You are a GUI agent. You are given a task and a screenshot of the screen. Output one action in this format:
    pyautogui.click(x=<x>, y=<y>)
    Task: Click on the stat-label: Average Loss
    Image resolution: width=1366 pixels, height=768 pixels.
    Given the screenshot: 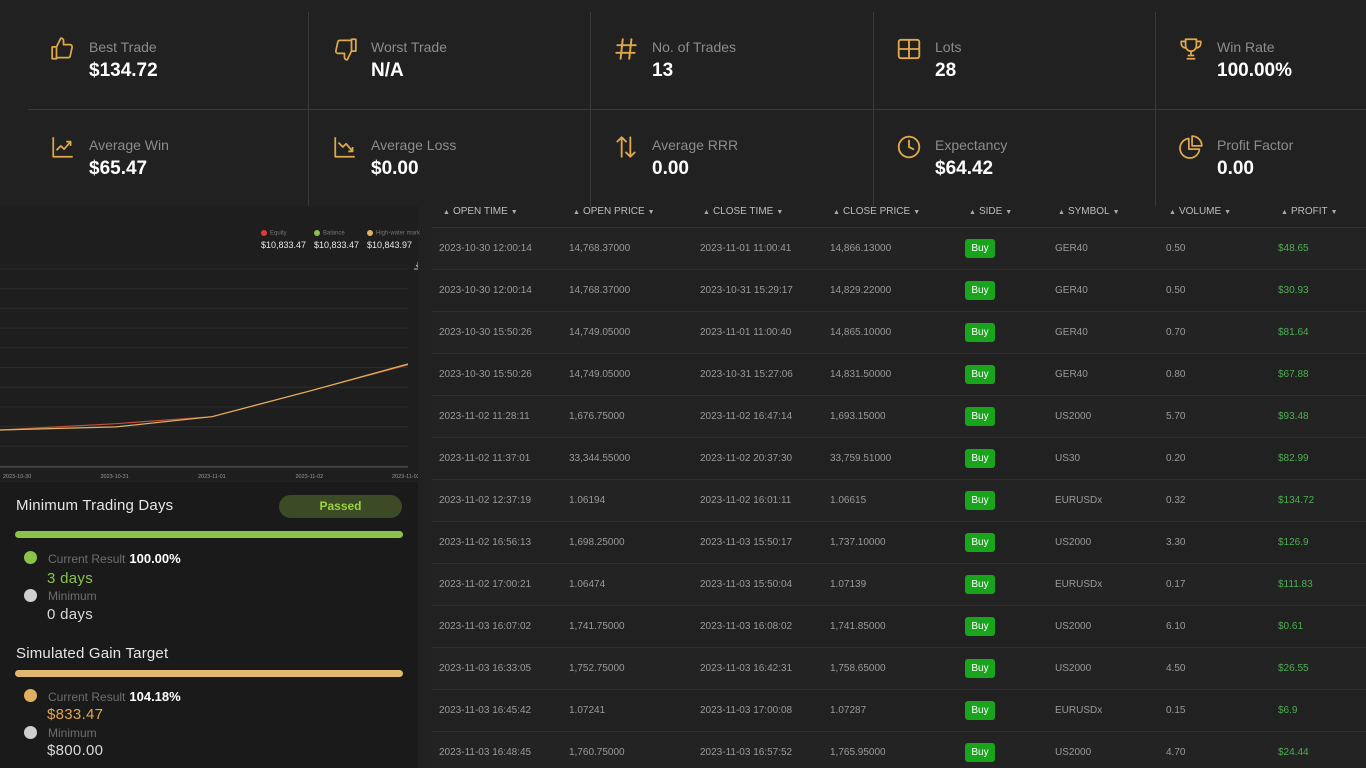 What is the action you would take?
    pyautogui.click(x=414, y=145)
    